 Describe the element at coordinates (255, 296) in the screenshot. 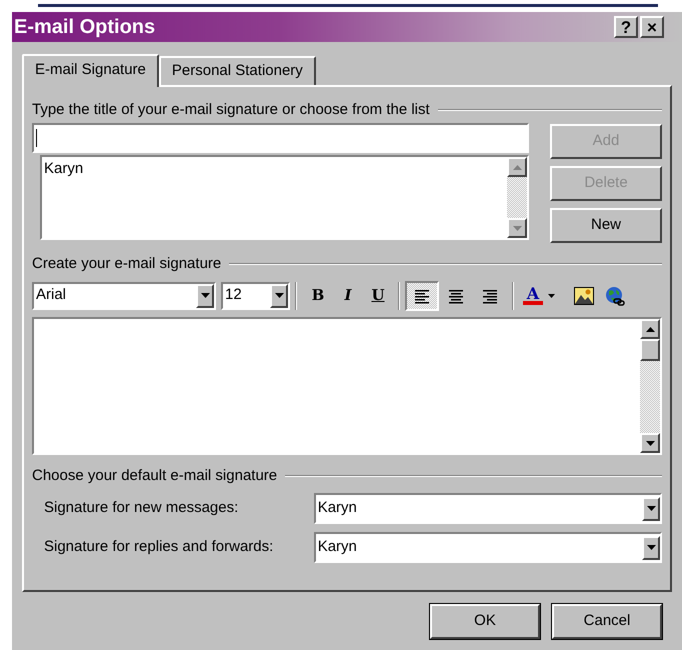

I see `size-dropdown: 12` at that location.